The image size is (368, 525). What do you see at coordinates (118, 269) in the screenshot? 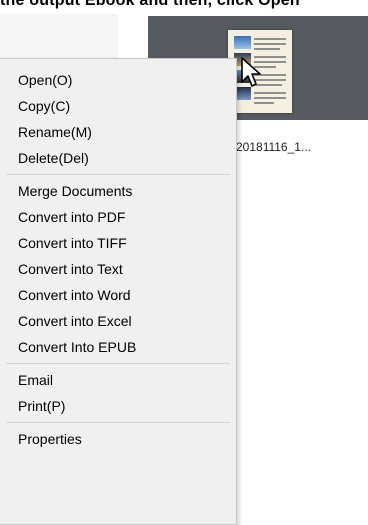
I see `menu-item-convert-text: Convert into Text` at bounding box center [118, 269].